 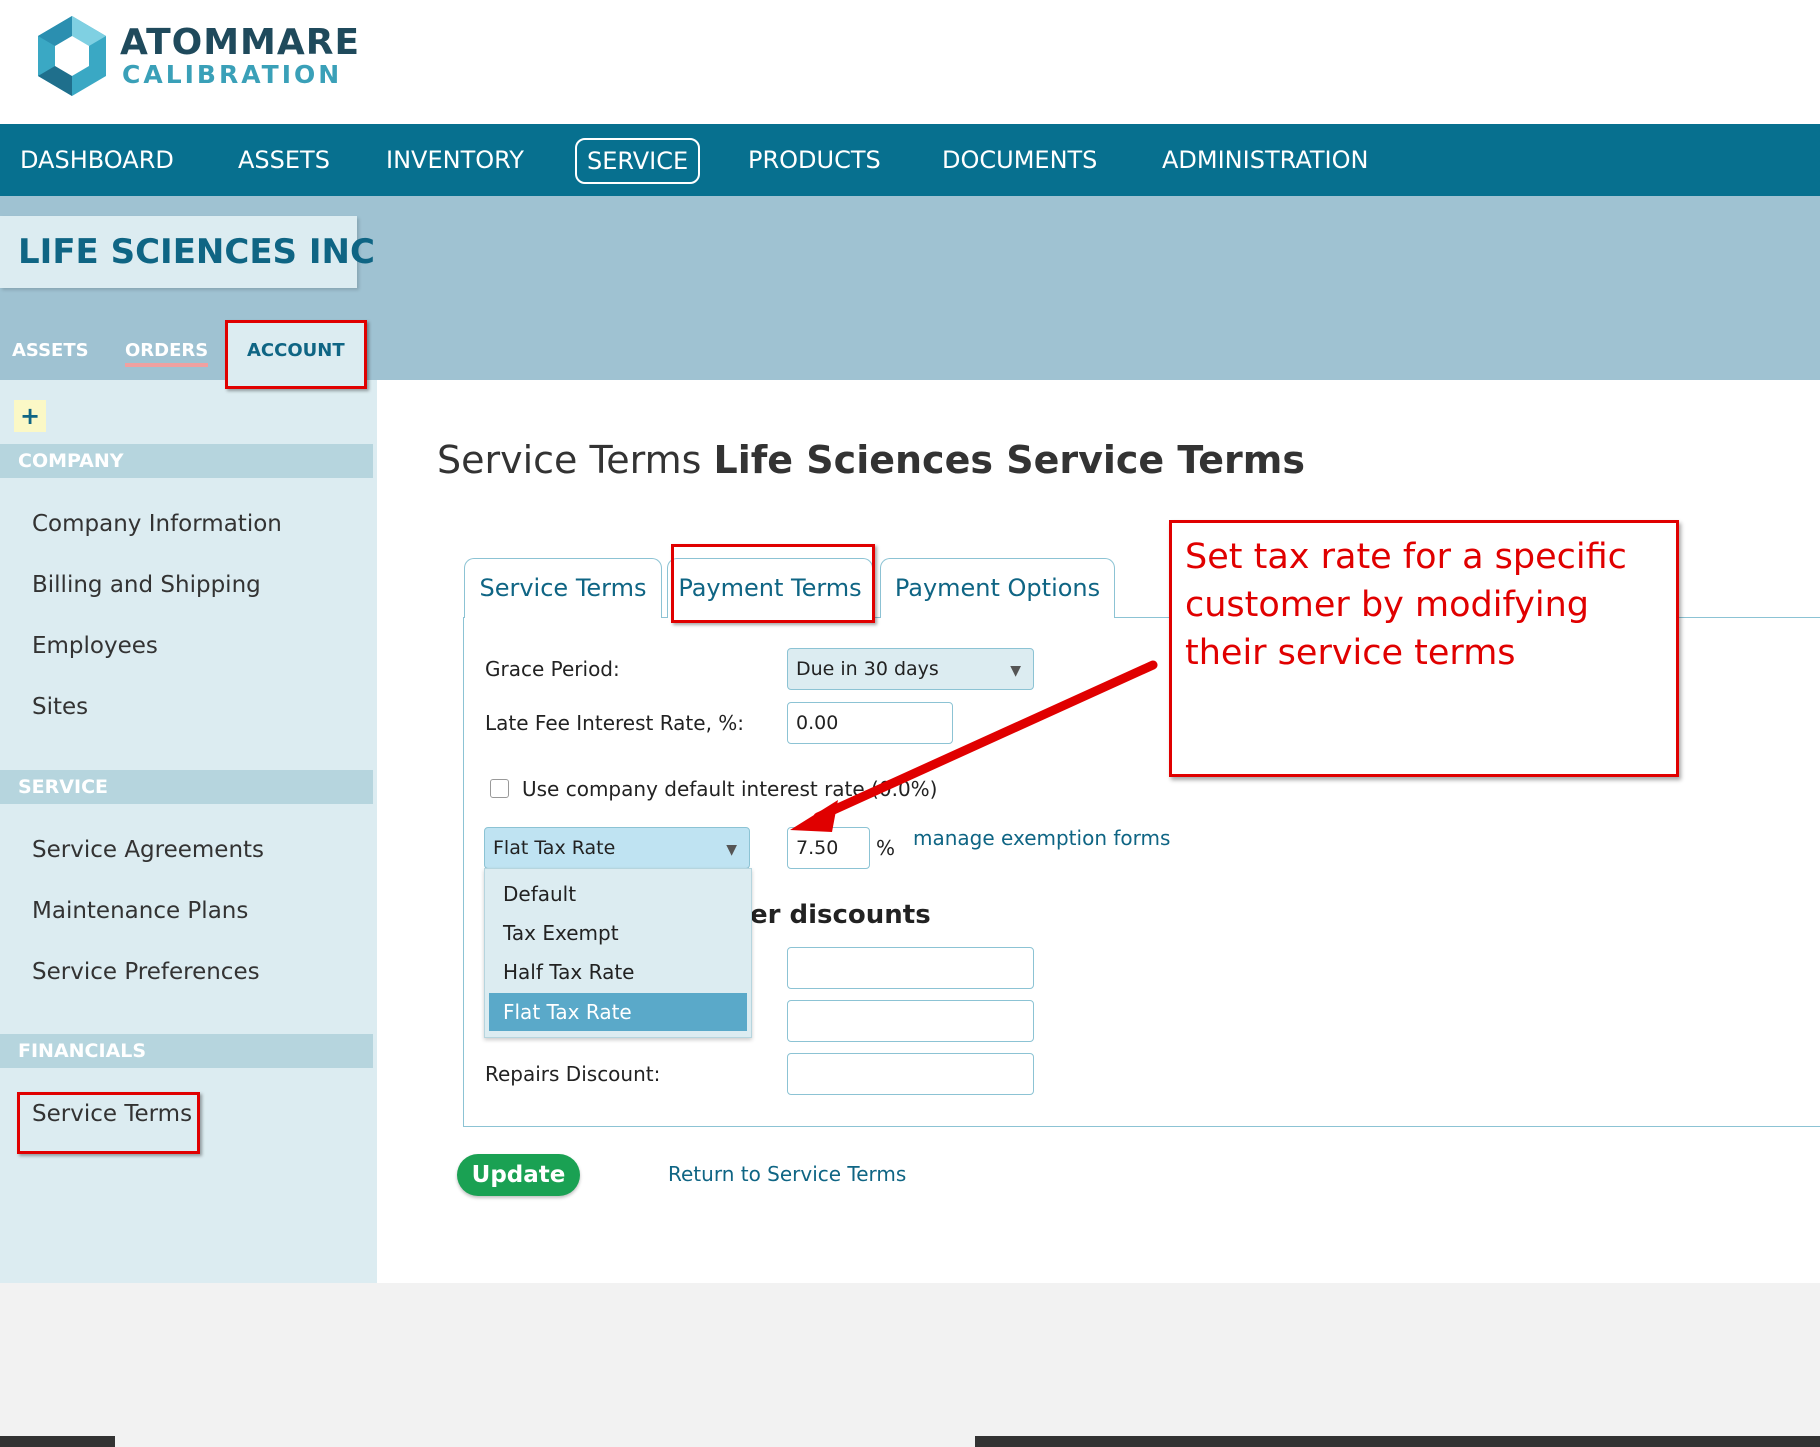 I want to click on option-default: Default, so click(x=618, y=894).